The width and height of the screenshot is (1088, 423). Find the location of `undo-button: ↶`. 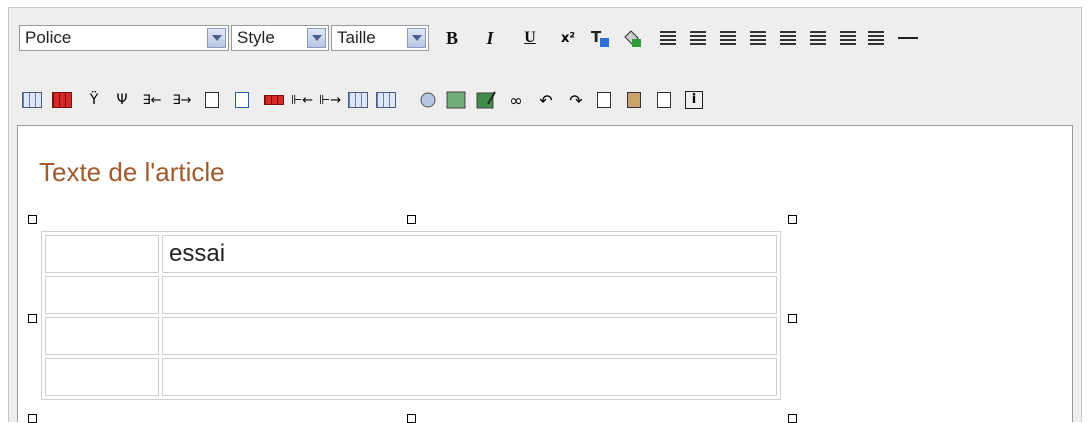

undo-button: ↶ is located at coordinates (546, 100).